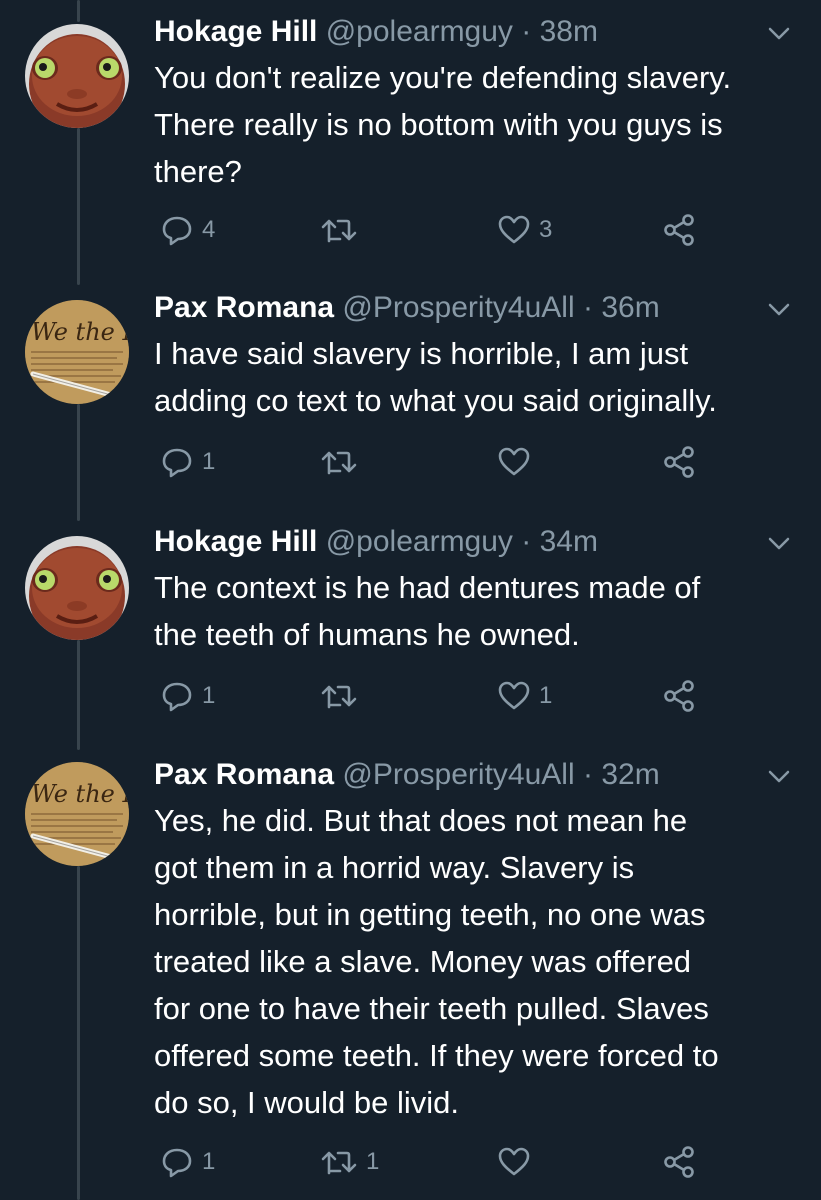 This screenshot has width=821, height=1200. I want to click on tweet-actions: 4 3, so click(434, 230).